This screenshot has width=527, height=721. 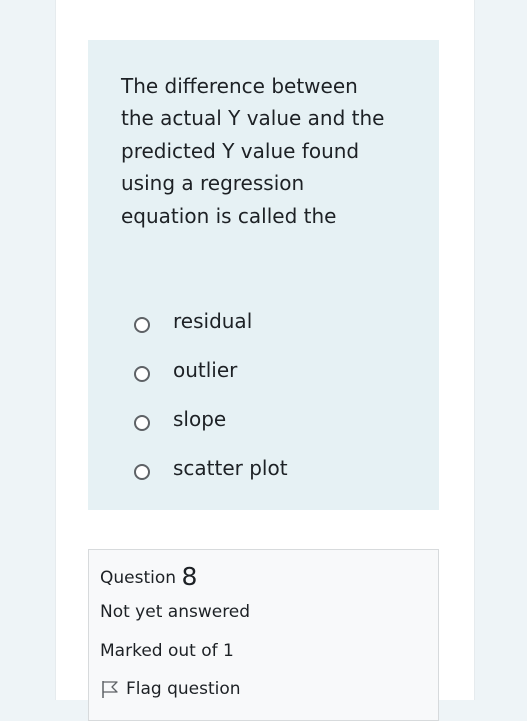 I want to click on question-label: Question, so click(x=138, y=578).